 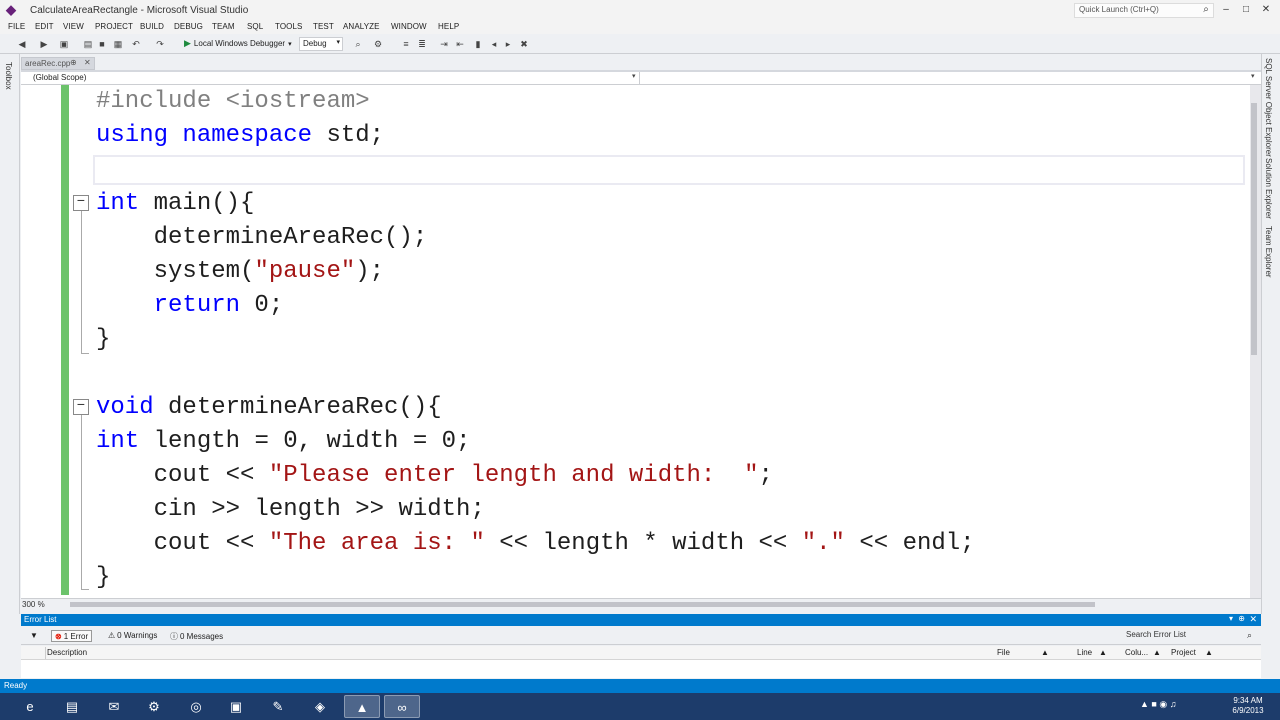 What do you see at coordinates (422, 44) in the screenshot?
I see `uncomment-icon: ≣` at bounding box center [422, 44].